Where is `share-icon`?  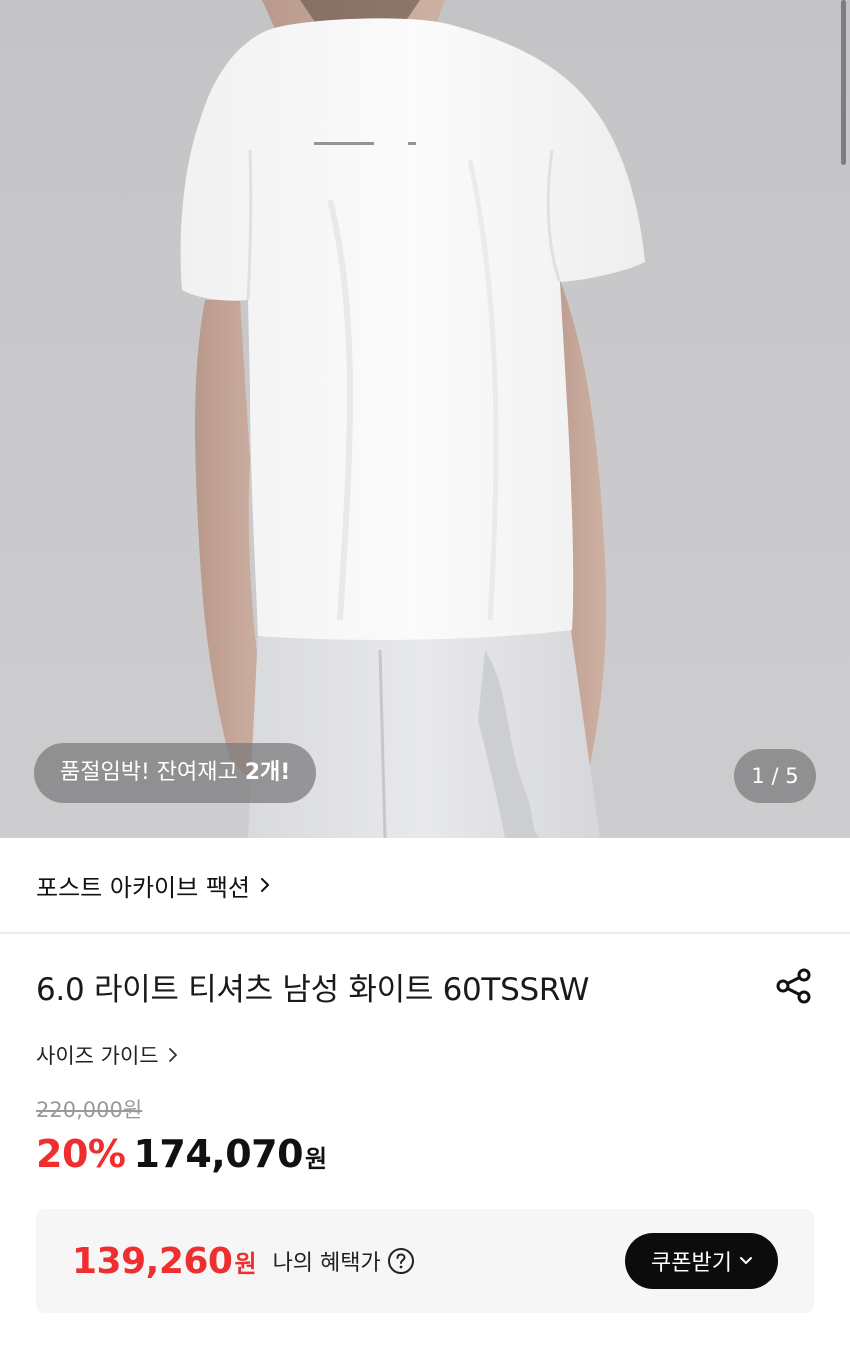
share-icon is located at coordinates (793, 986).